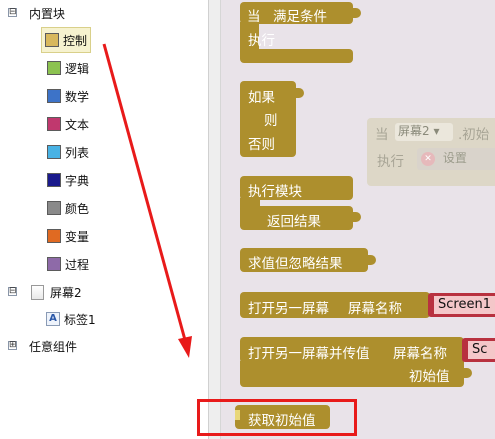 The width and height of the screenshot is (495, 439). What do you see at coordinates (357, 13) in the screenshot?
I see `while-input-tab` at bounding box center [357, 13].